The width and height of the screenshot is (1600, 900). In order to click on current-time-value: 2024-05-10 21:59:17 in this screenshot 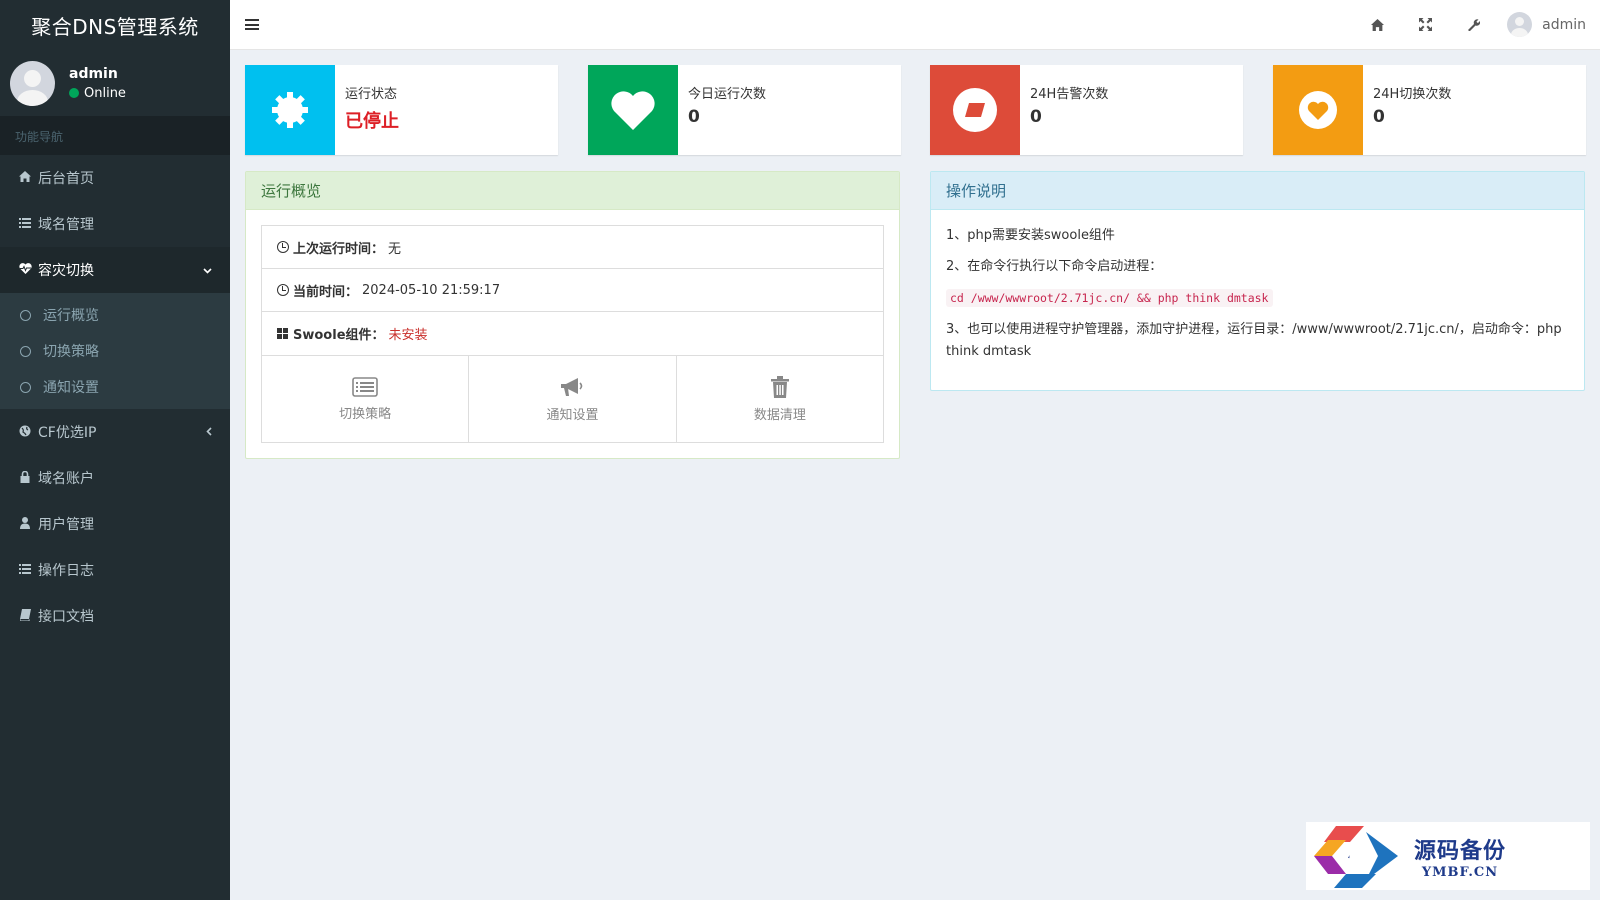, I will do `click(431, 290)`.